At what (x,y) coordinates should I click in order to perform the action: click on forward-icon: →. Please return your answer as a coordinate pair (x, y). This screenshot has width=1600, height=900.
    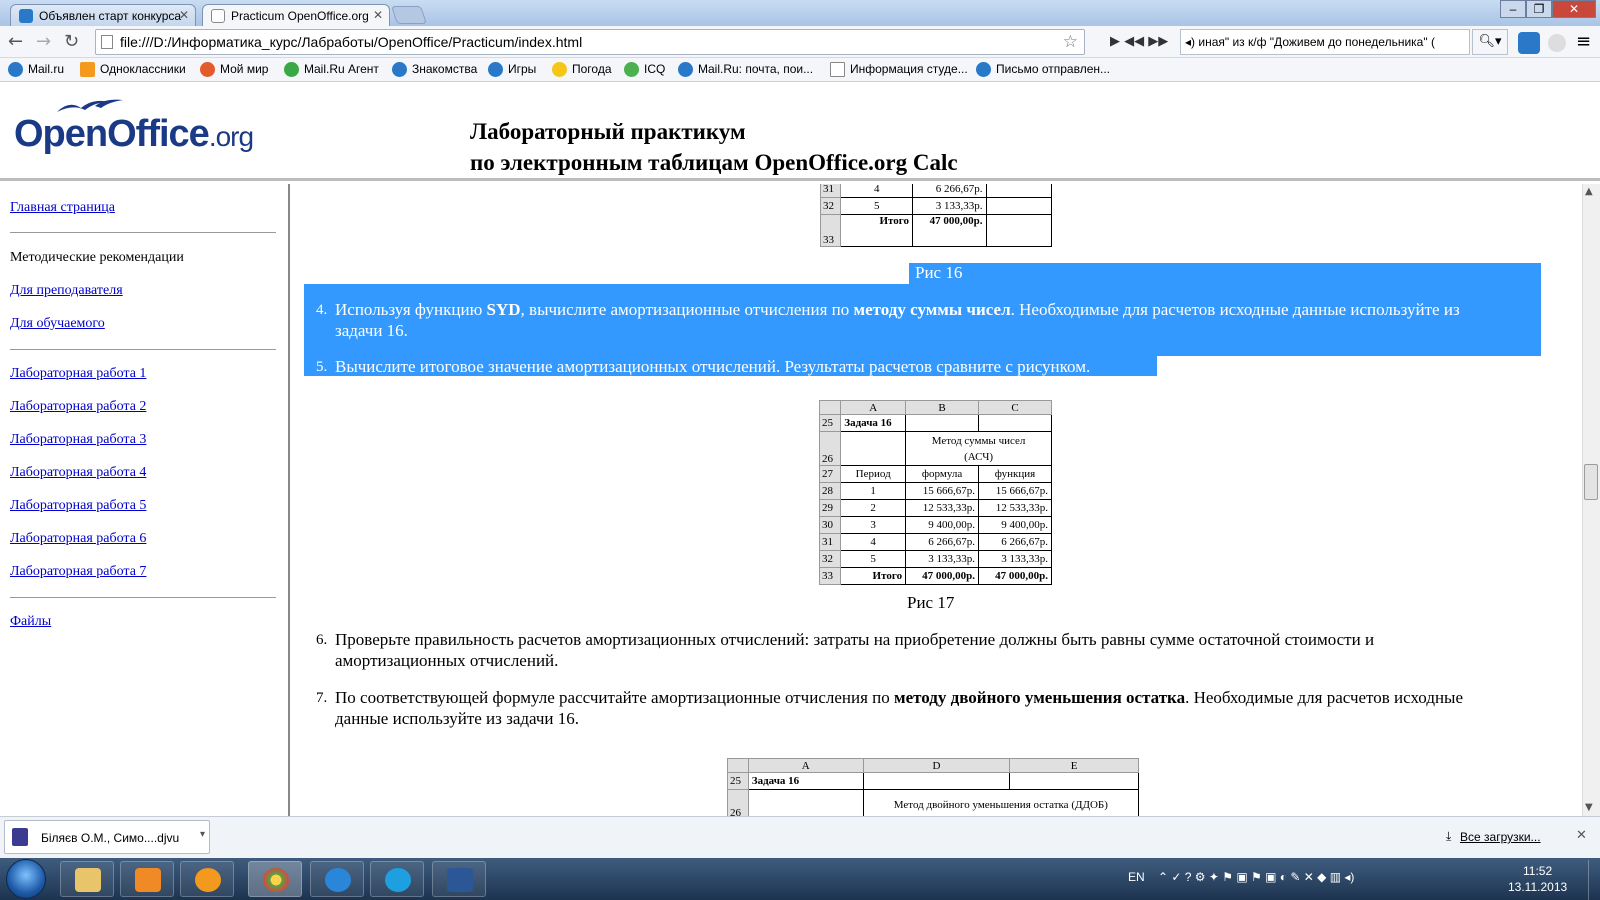
    Looking at the image, I should click on (43, 41).